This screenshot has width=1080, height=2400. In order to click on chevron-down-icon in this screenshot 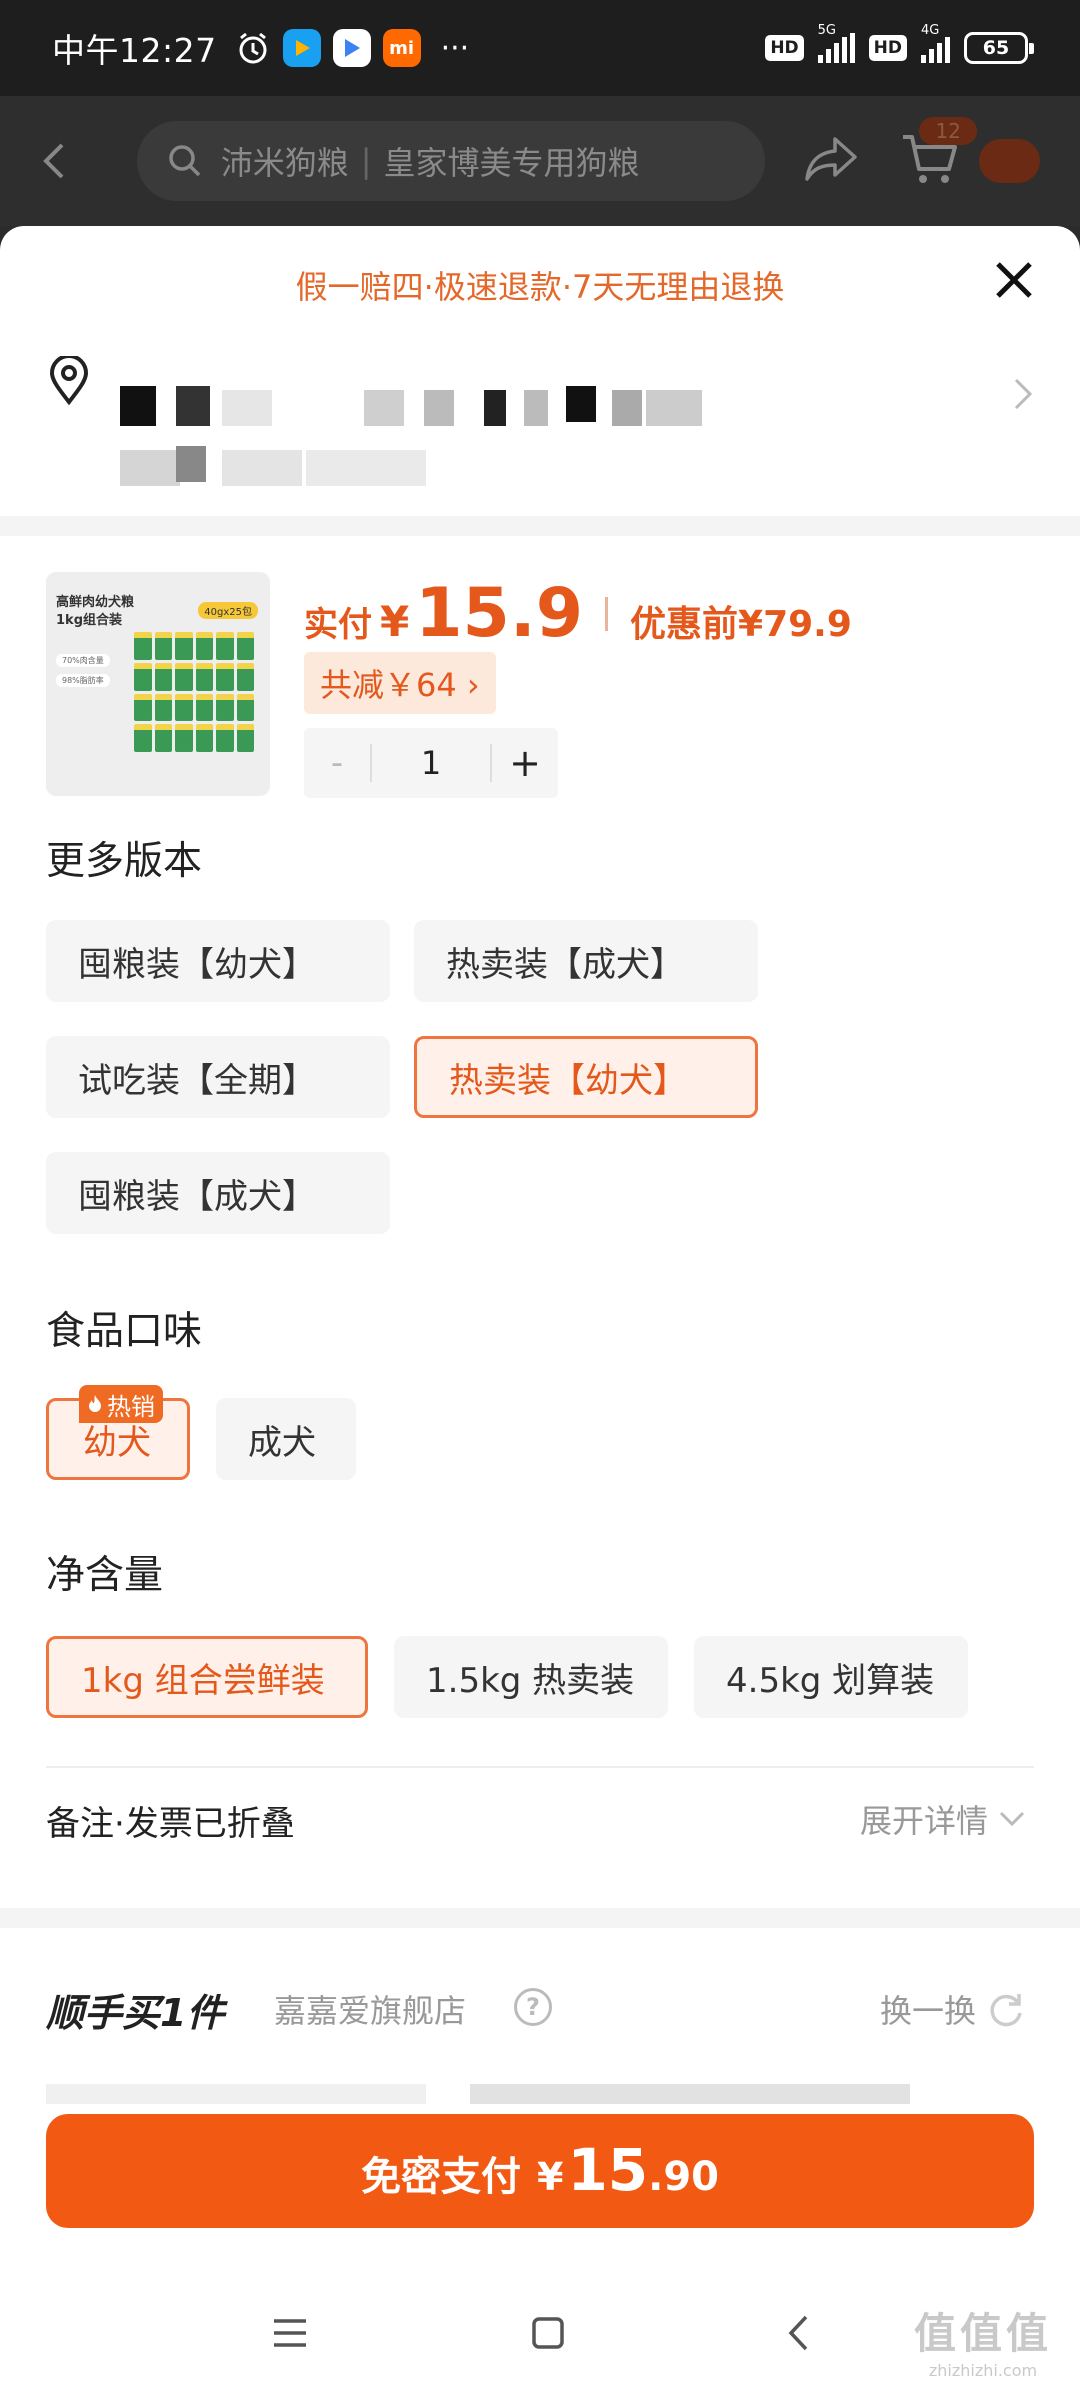, I will do `click(1012, 1819)`.